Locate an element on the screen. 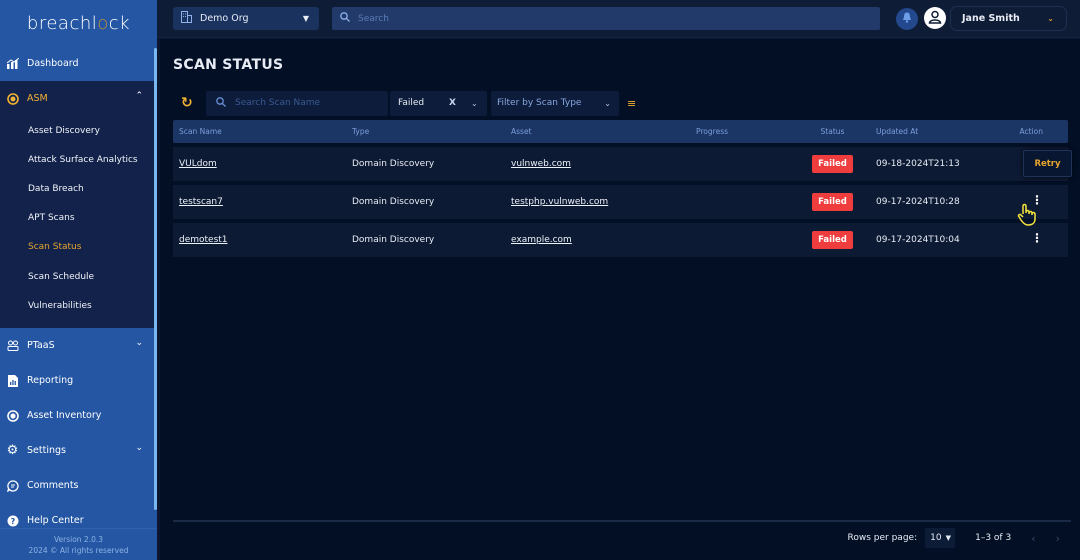  status-filter-select: Failed X ⌄ is located at coordinates (438, 103).